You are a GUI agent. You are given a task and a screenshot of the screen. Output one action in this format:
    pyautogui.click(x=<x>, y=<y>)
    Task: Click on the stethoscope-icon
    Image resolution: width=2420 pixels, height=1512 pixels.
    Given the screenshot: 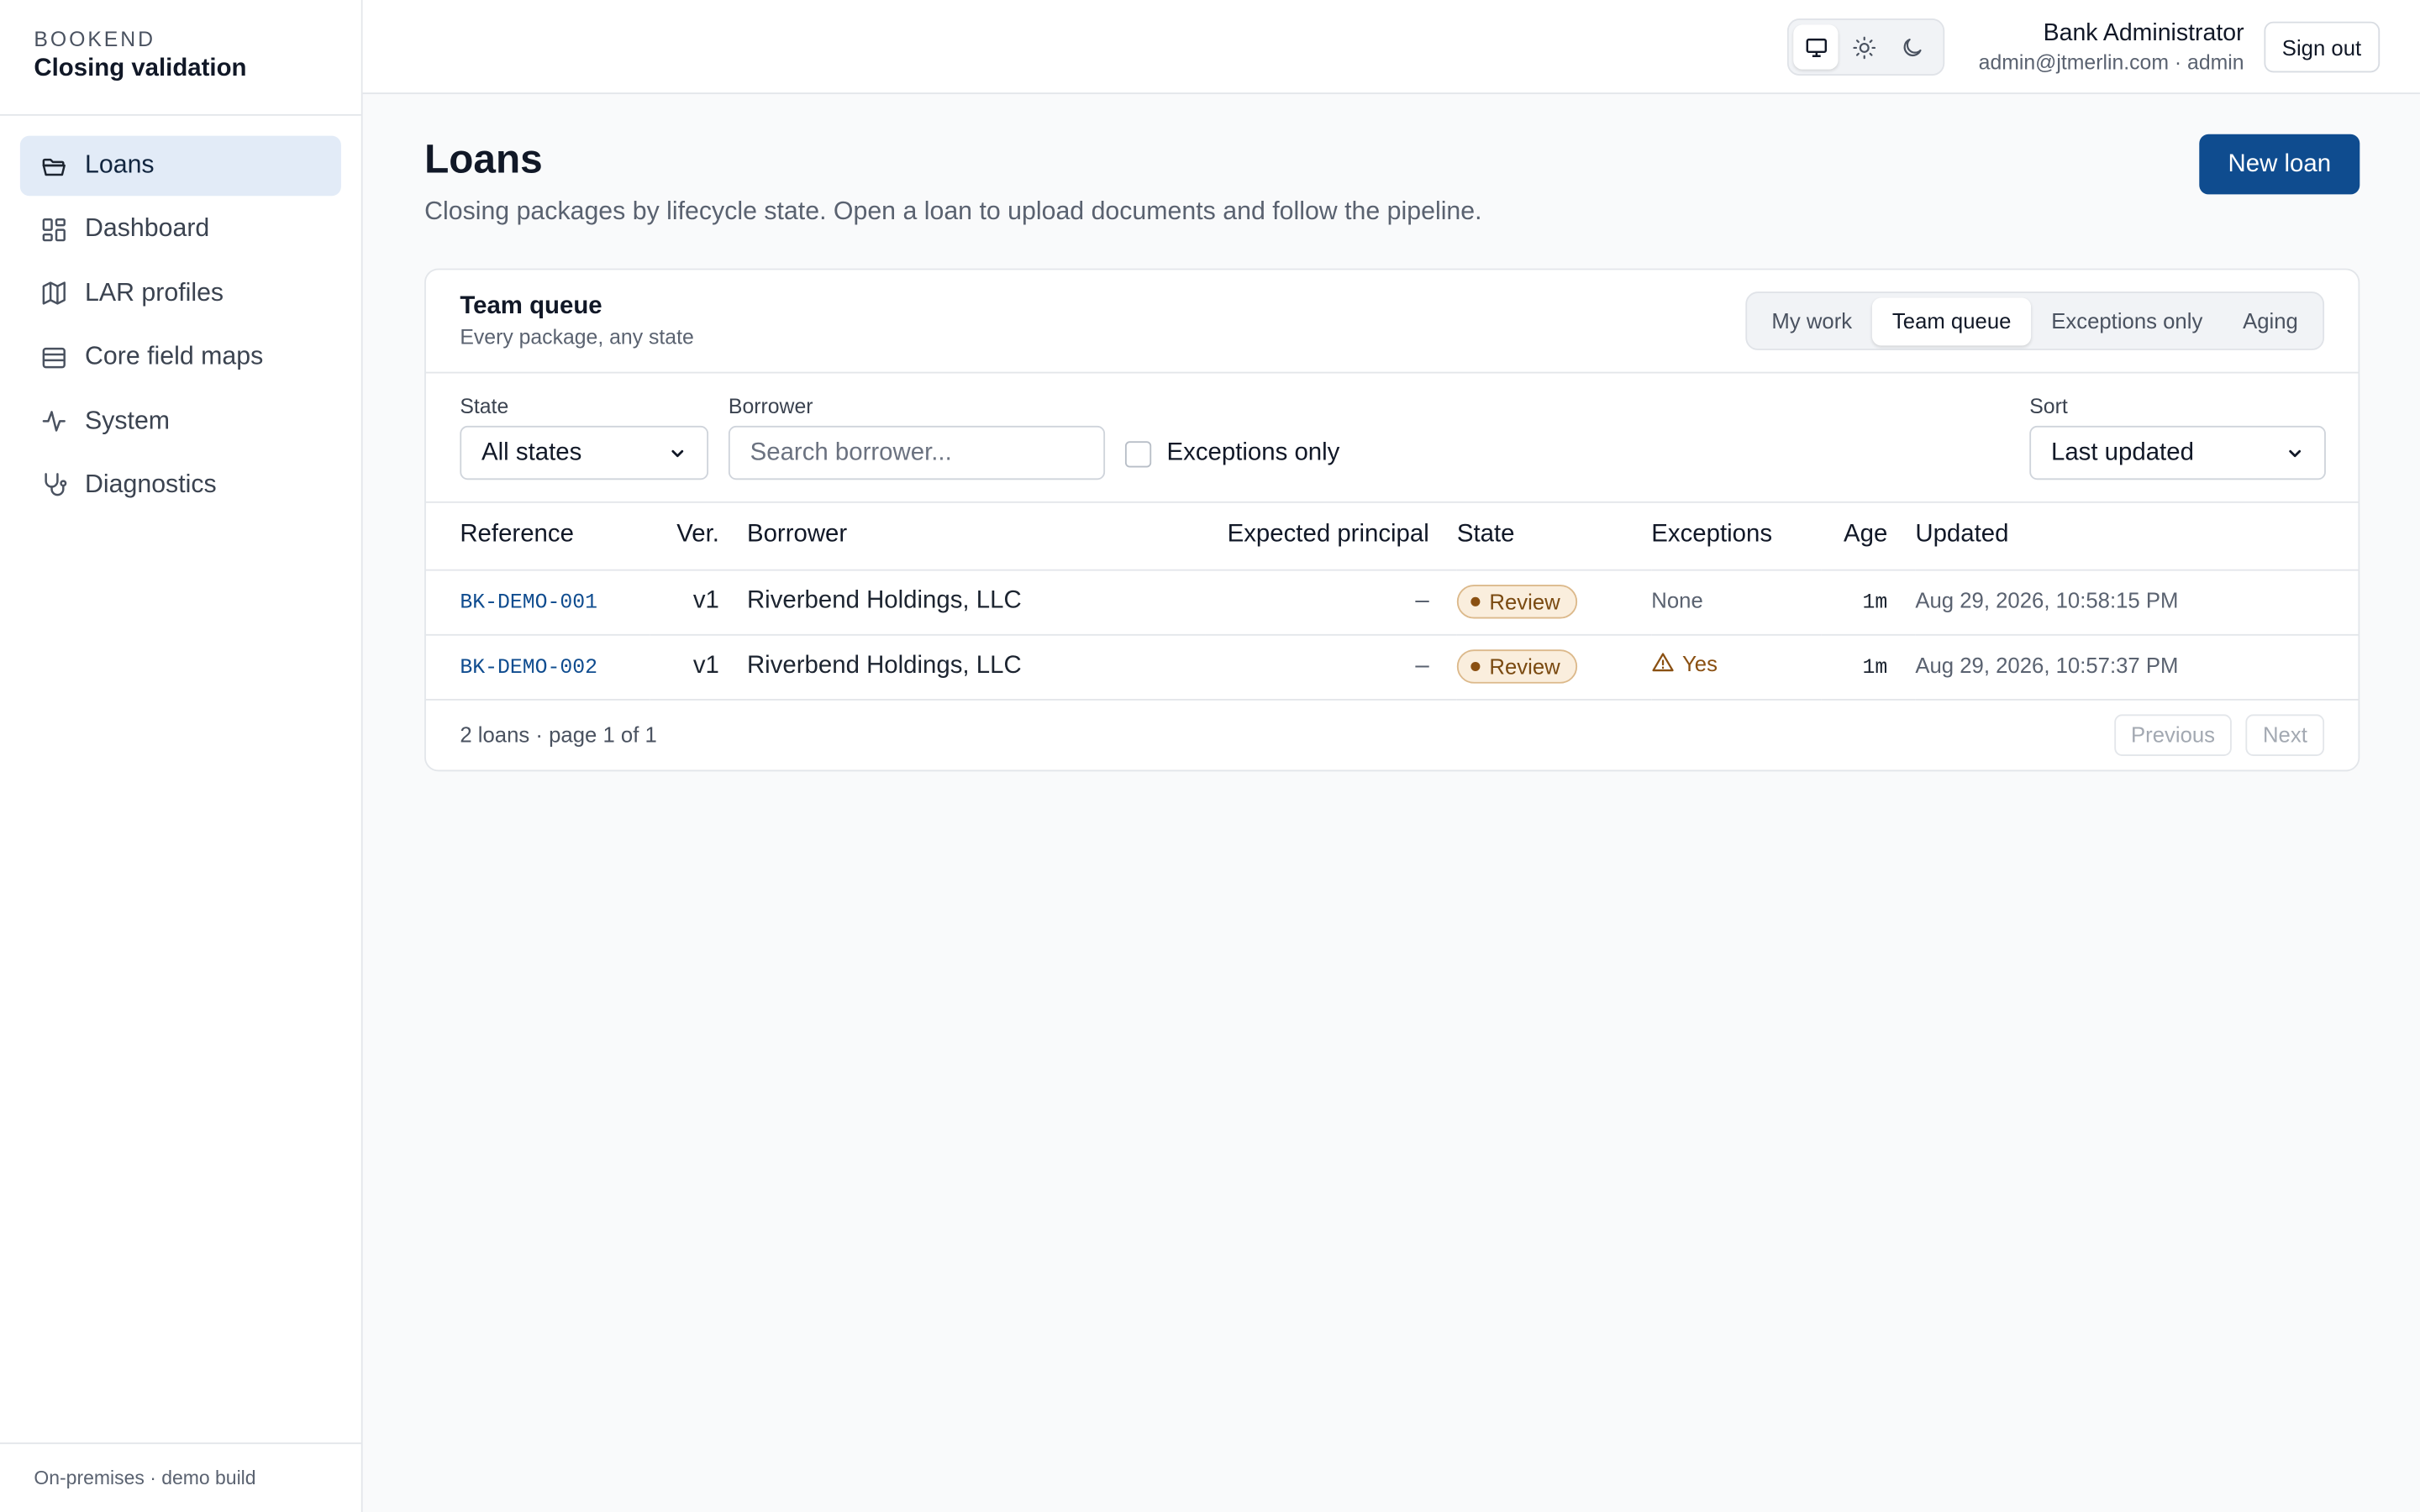 What is the action you would take?
    pyautogui.click(x=54, y=485)
    